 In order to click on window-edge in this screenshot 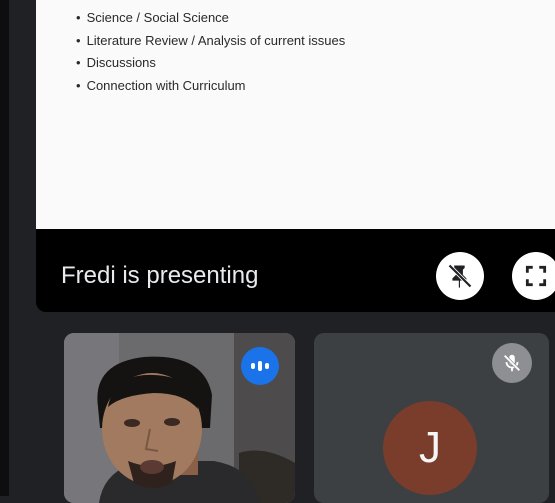, I will do `click(4, 248)`.